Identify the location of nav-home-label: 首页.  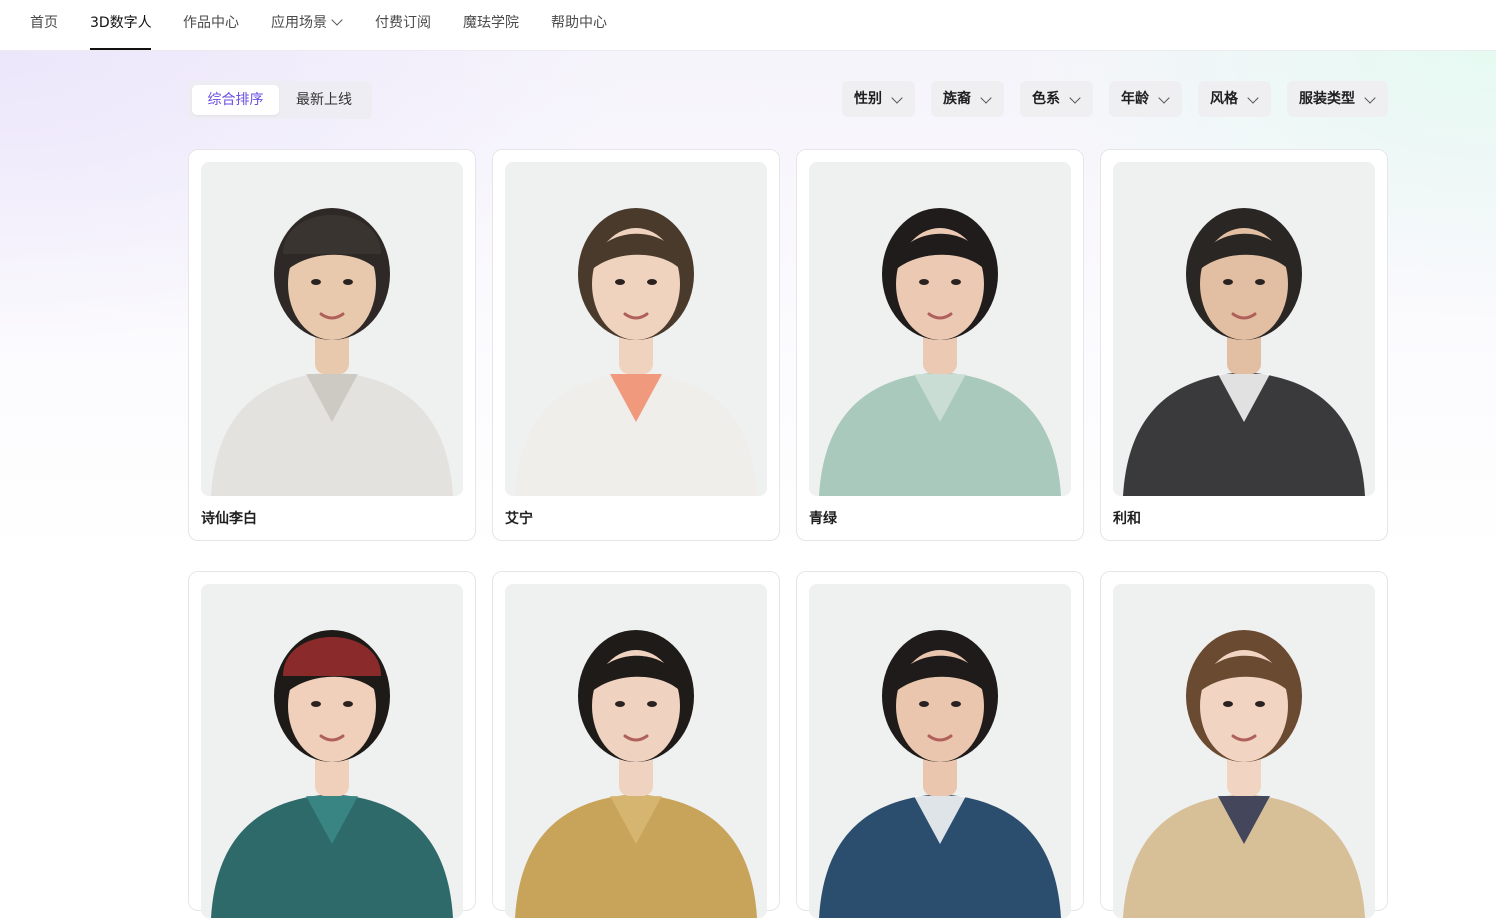
(44, 23).